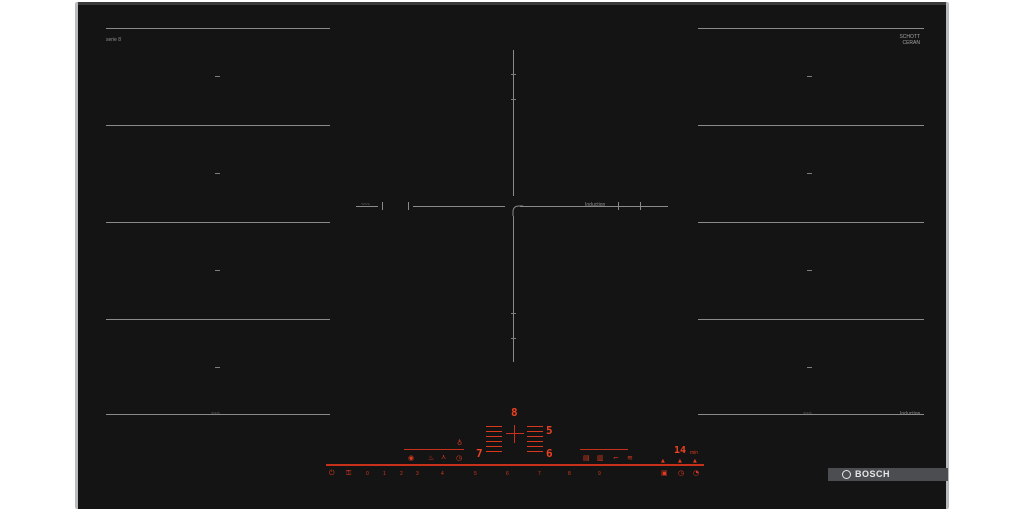 The height and width of the screenshot is (512, 1024). What do you see at coordinates (215, 414) in the screenshot?
I see `left-zone-label: ~~~` at bounding box center [215, 414].